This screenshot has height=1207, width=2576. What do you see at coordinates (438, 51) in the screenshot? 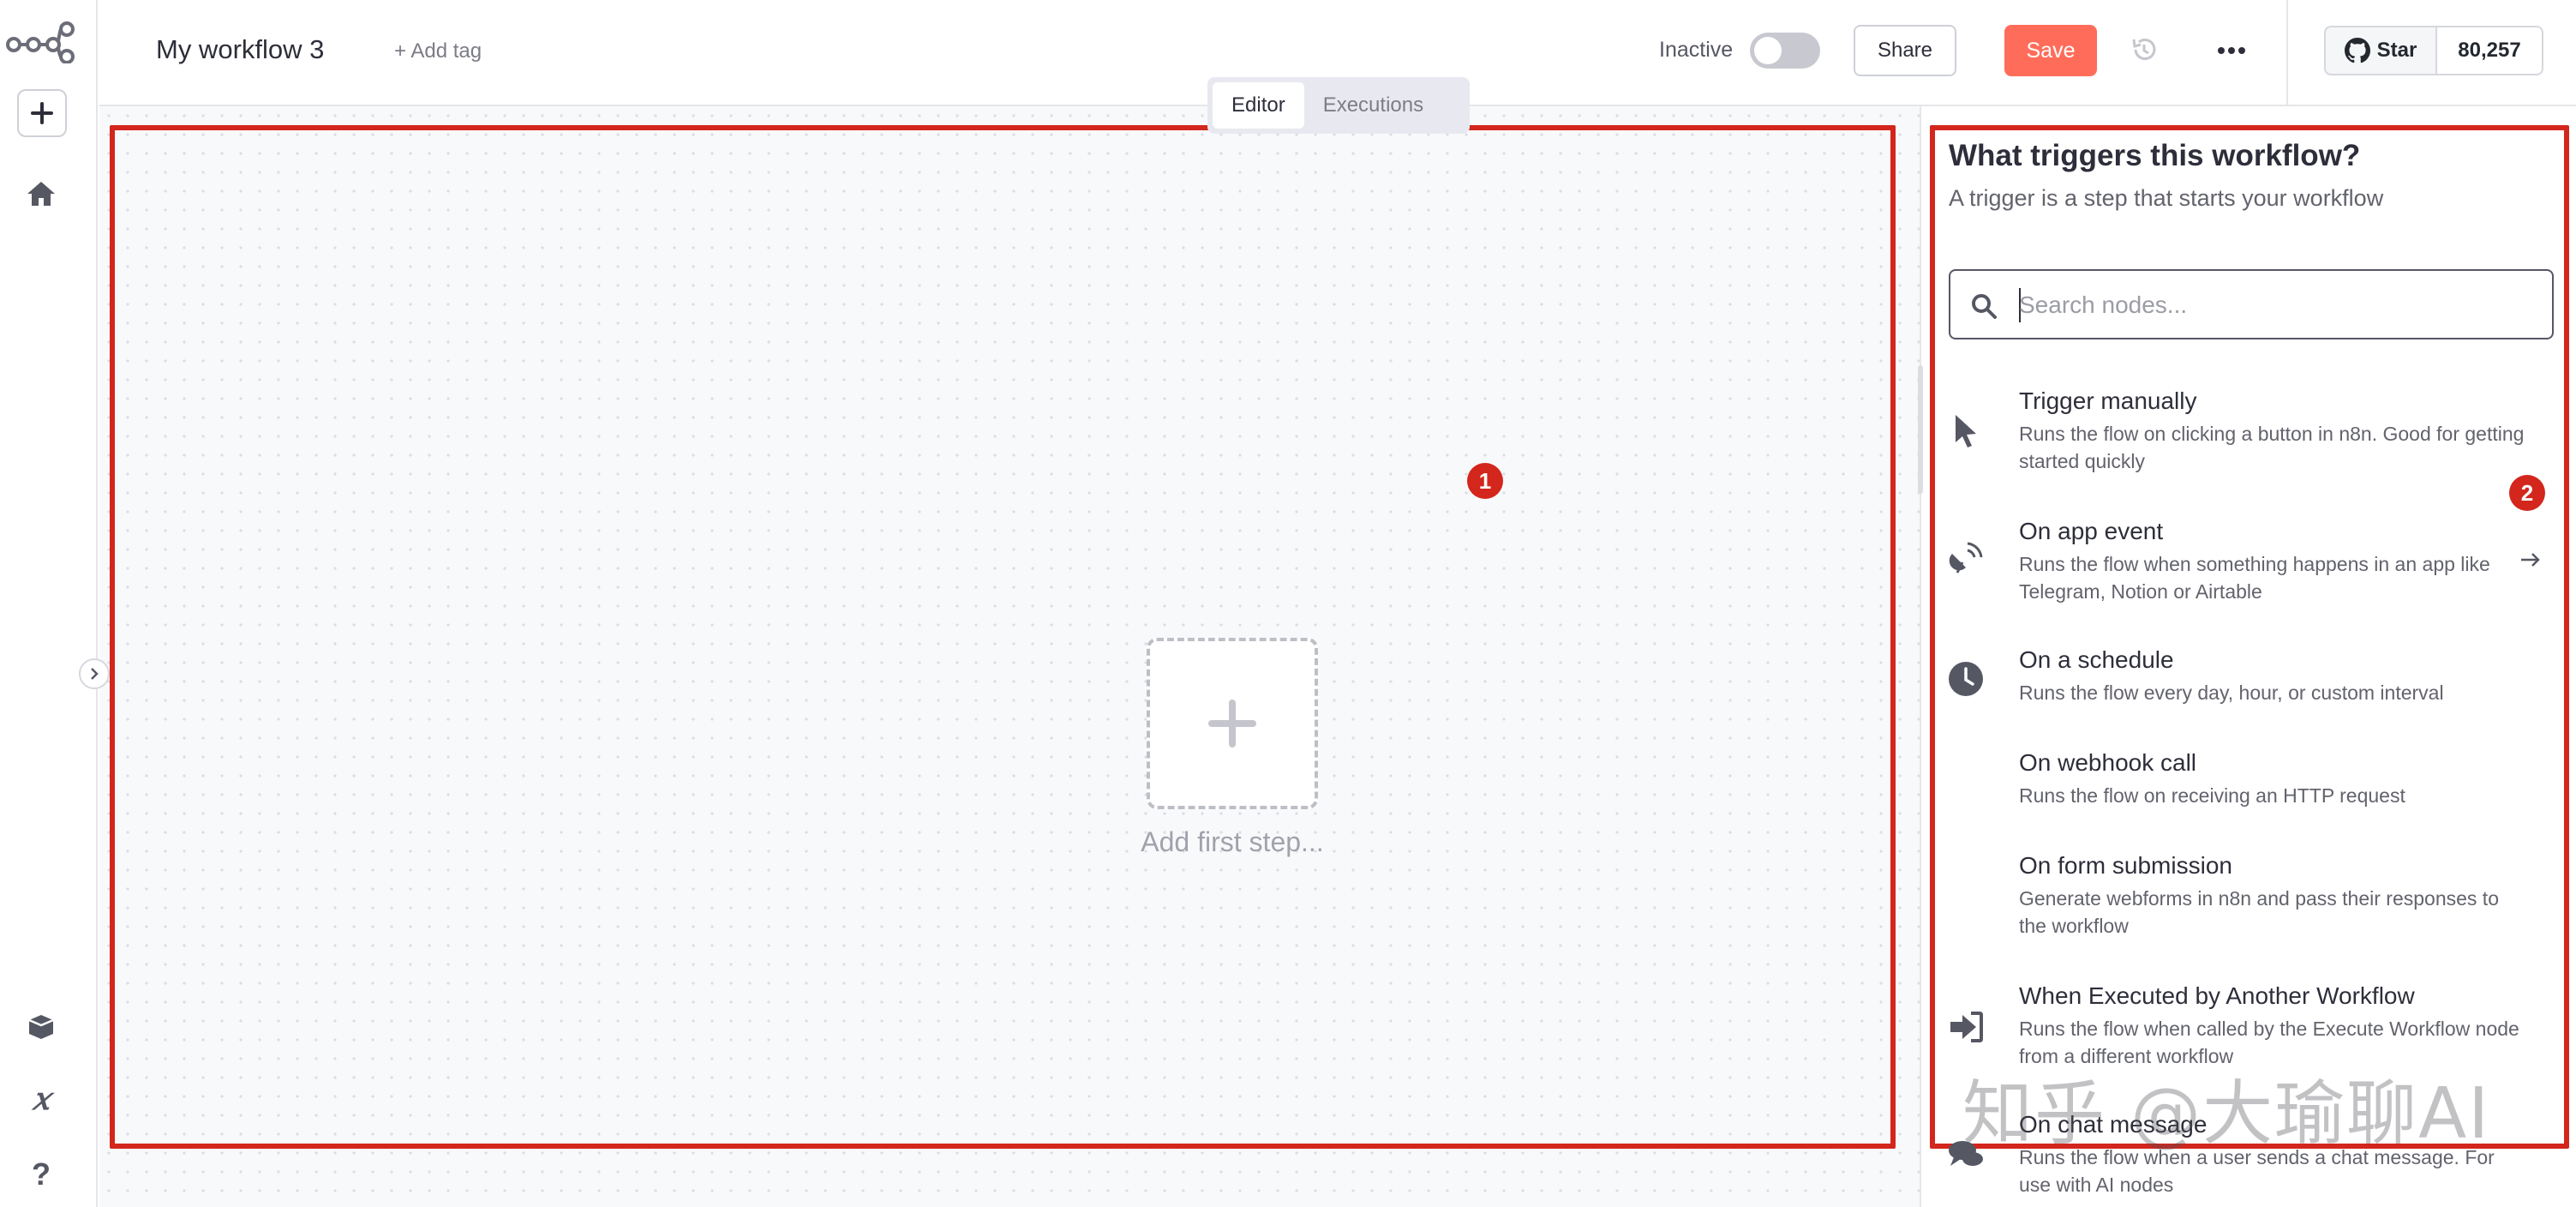
I see `add-tag-link: + Add tag` at bounding box center [438, 51].